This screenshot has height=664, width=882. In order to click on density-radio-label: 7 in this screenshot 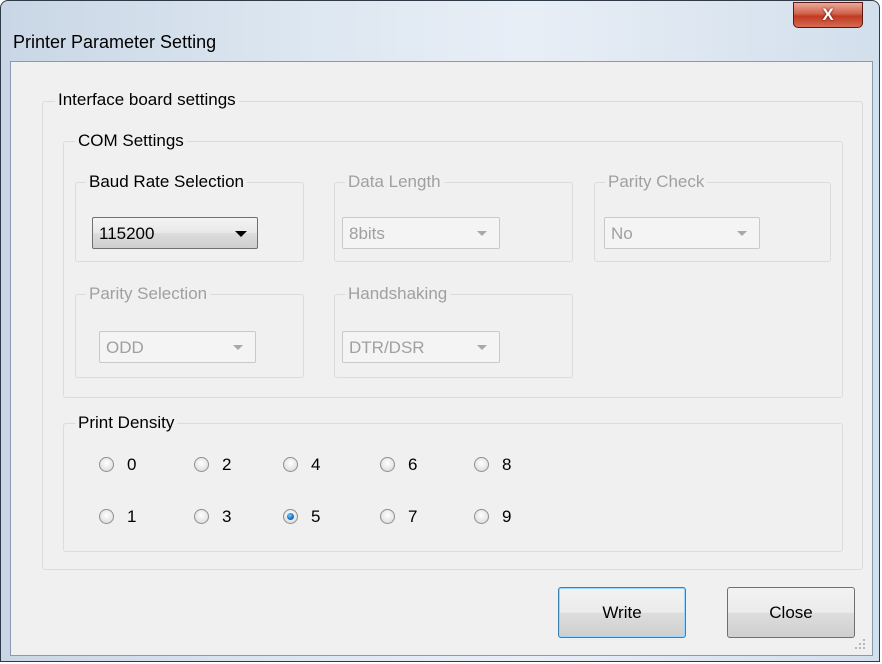, I will do `click(413, 516)`.